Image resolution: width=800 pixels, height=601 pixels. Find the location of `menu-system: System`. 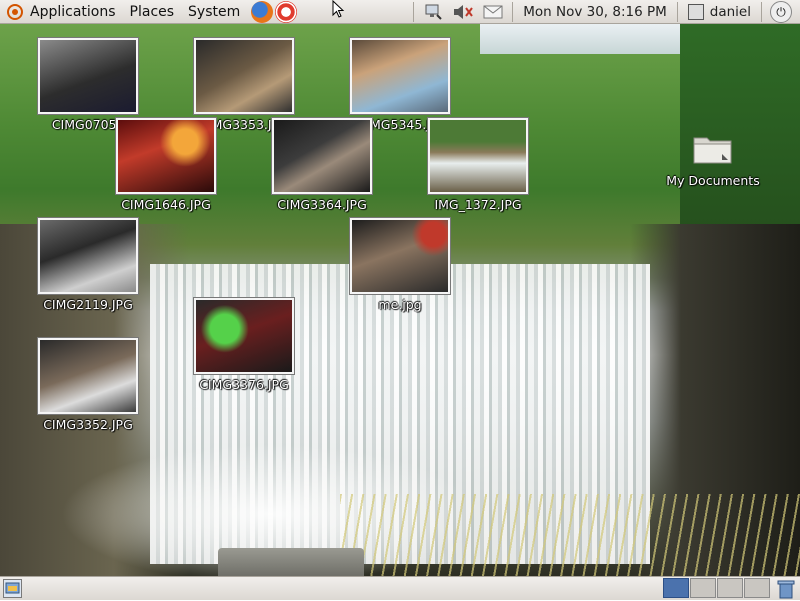

menu-system: System is located at coordinates (214, 12).